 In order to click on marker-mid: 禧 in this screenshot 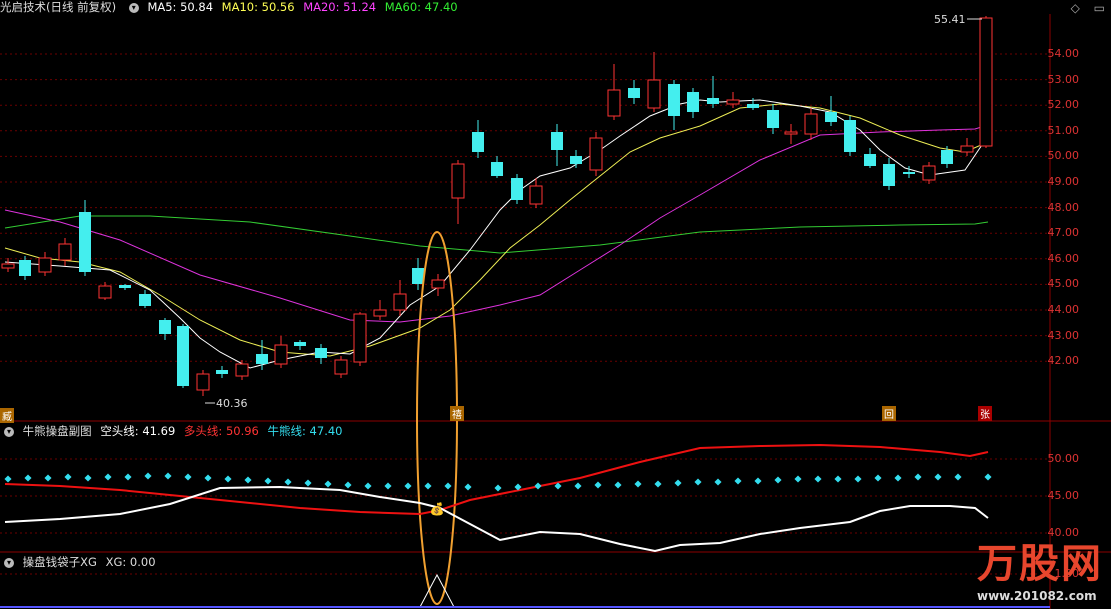, I will do `click(457, 413)`.